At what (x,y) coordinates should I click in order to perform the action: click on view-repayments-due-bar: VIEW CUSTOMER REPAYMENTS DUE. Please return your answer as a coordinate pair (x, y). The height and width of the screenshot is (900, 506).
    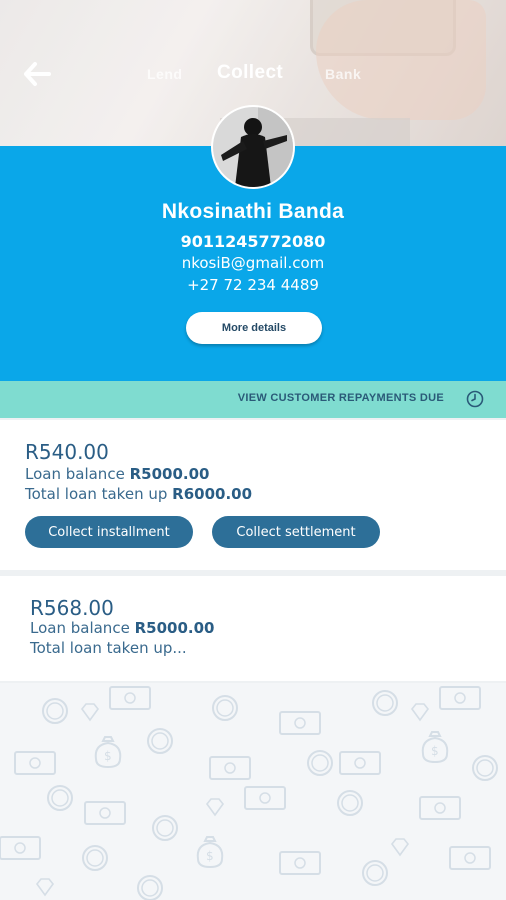
    Looking at the image, I should click on (253, 399).